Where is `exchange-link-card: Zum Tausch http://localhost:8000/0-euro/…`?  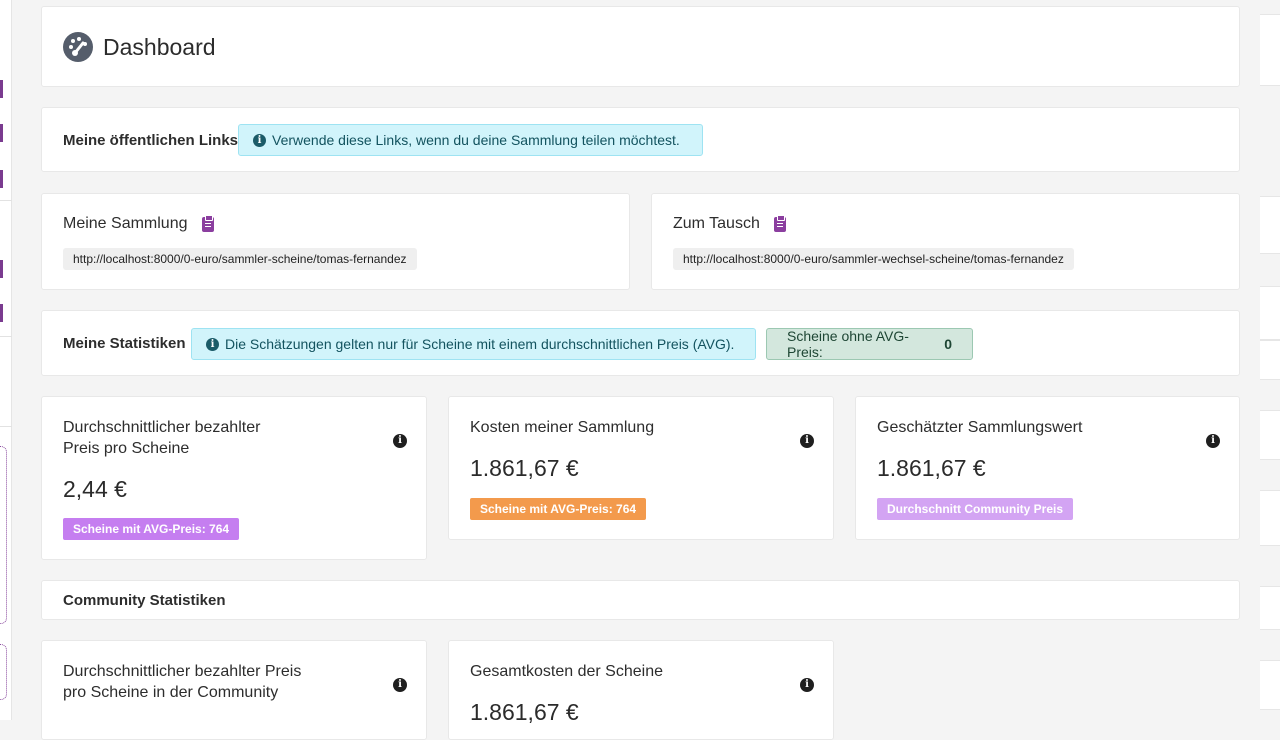 exchange-link-card: Zum Tausch http://localhost:8000/0-euro/… is located at coordinates (945, 241).